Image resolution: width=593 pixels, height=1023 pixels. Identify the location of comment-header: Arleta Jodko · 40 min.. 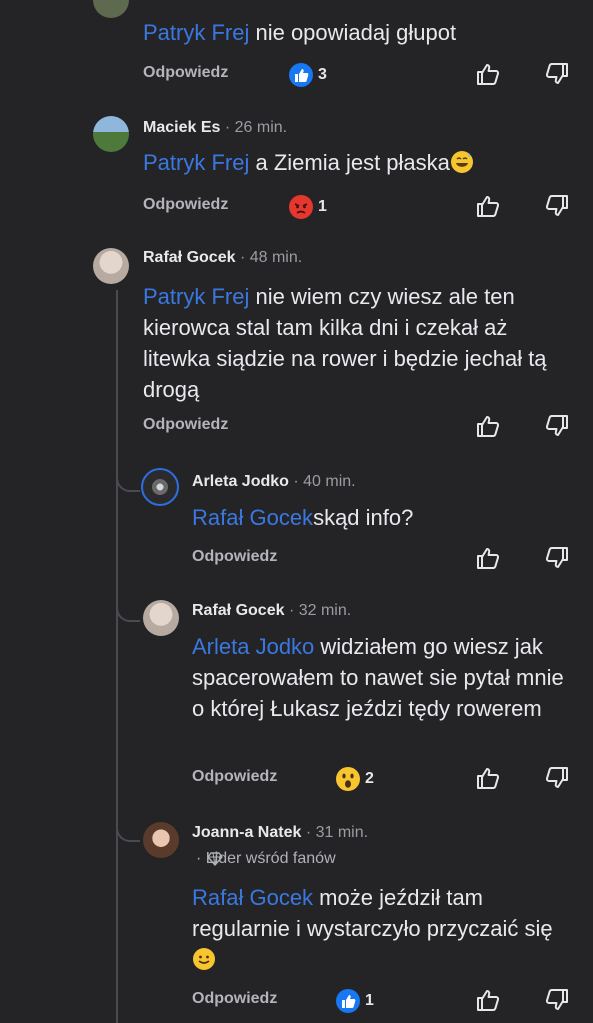
(274, 482).